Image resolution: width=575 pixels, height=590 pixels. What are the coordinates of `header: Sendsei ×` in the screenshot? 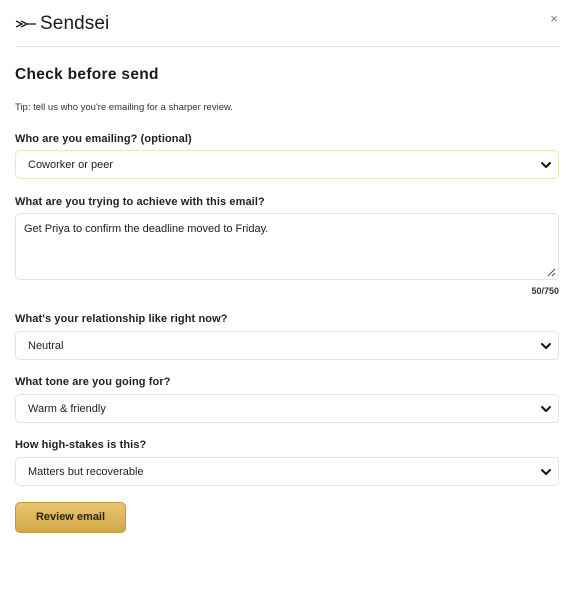 It's located at (287, 29).